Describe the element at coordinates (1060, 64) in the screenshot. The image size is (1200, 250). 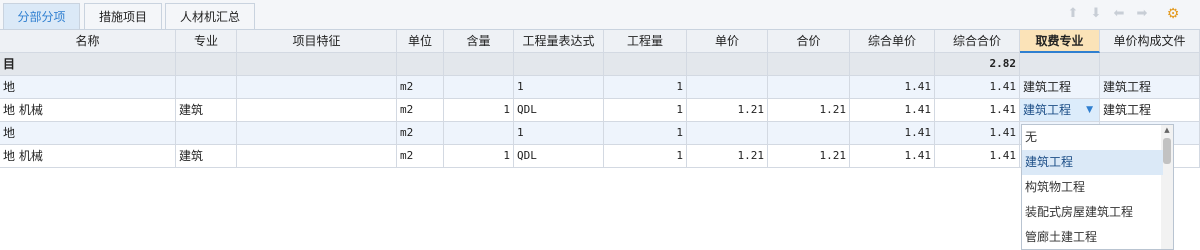
I see `cell-qufei-zhuanye` at that location.